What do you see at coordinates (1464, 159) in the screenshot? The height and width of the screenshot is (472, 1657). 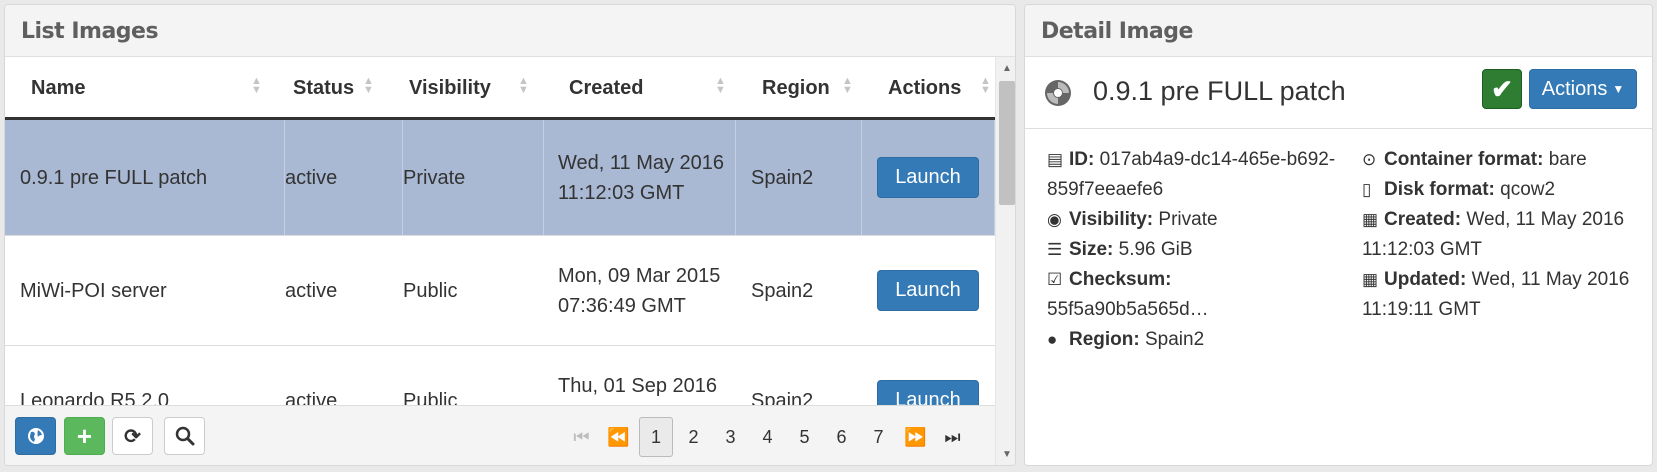 I see `container-format-label: Container format:` at bounding box center [1464, 159].